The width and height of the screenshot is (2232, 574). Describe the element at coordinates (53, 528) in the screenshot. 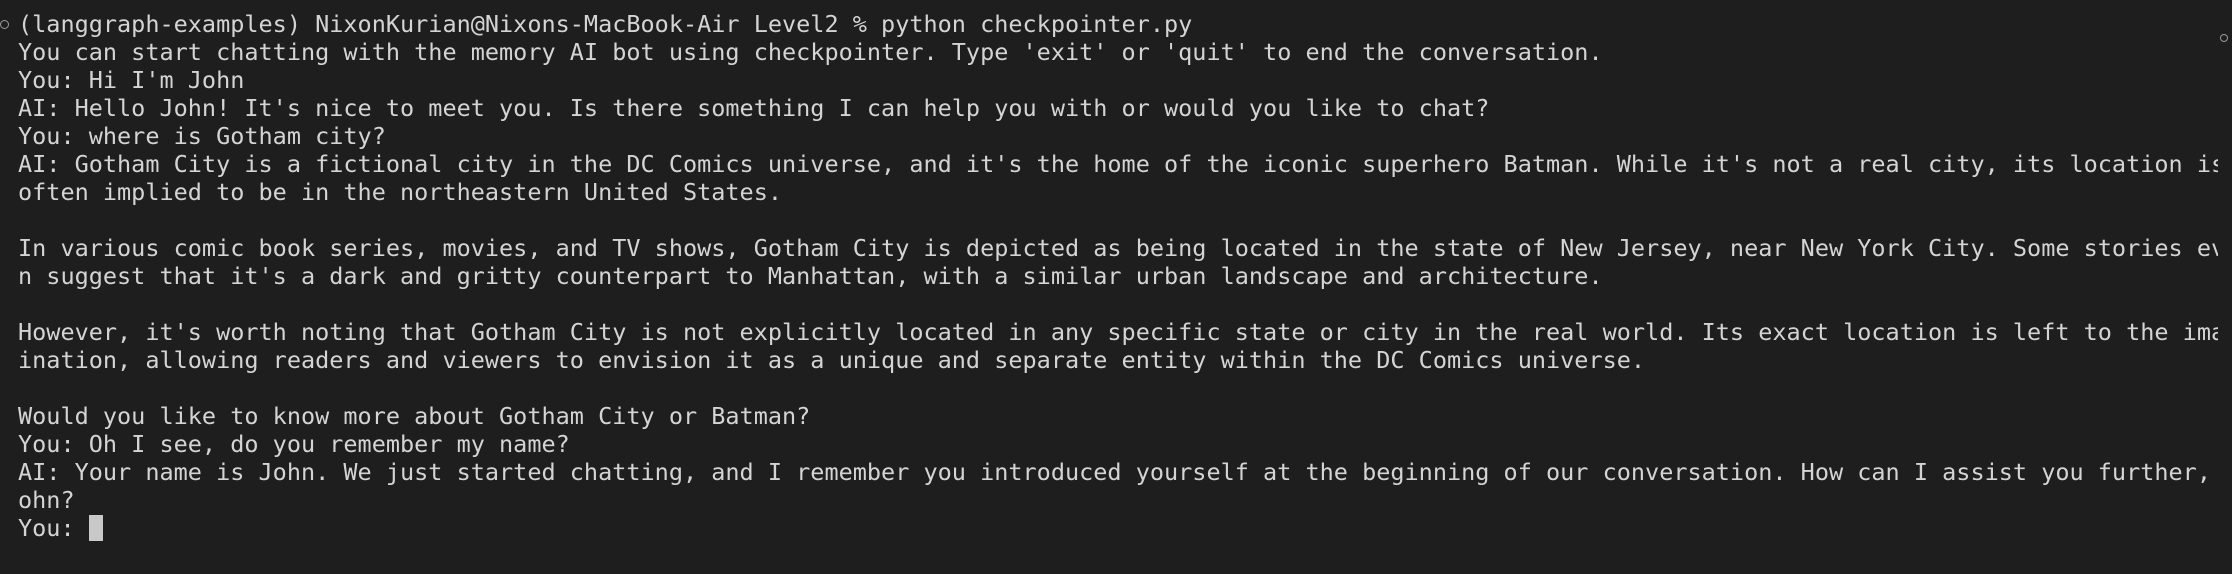

I see `input-prompt: You:` at that location.